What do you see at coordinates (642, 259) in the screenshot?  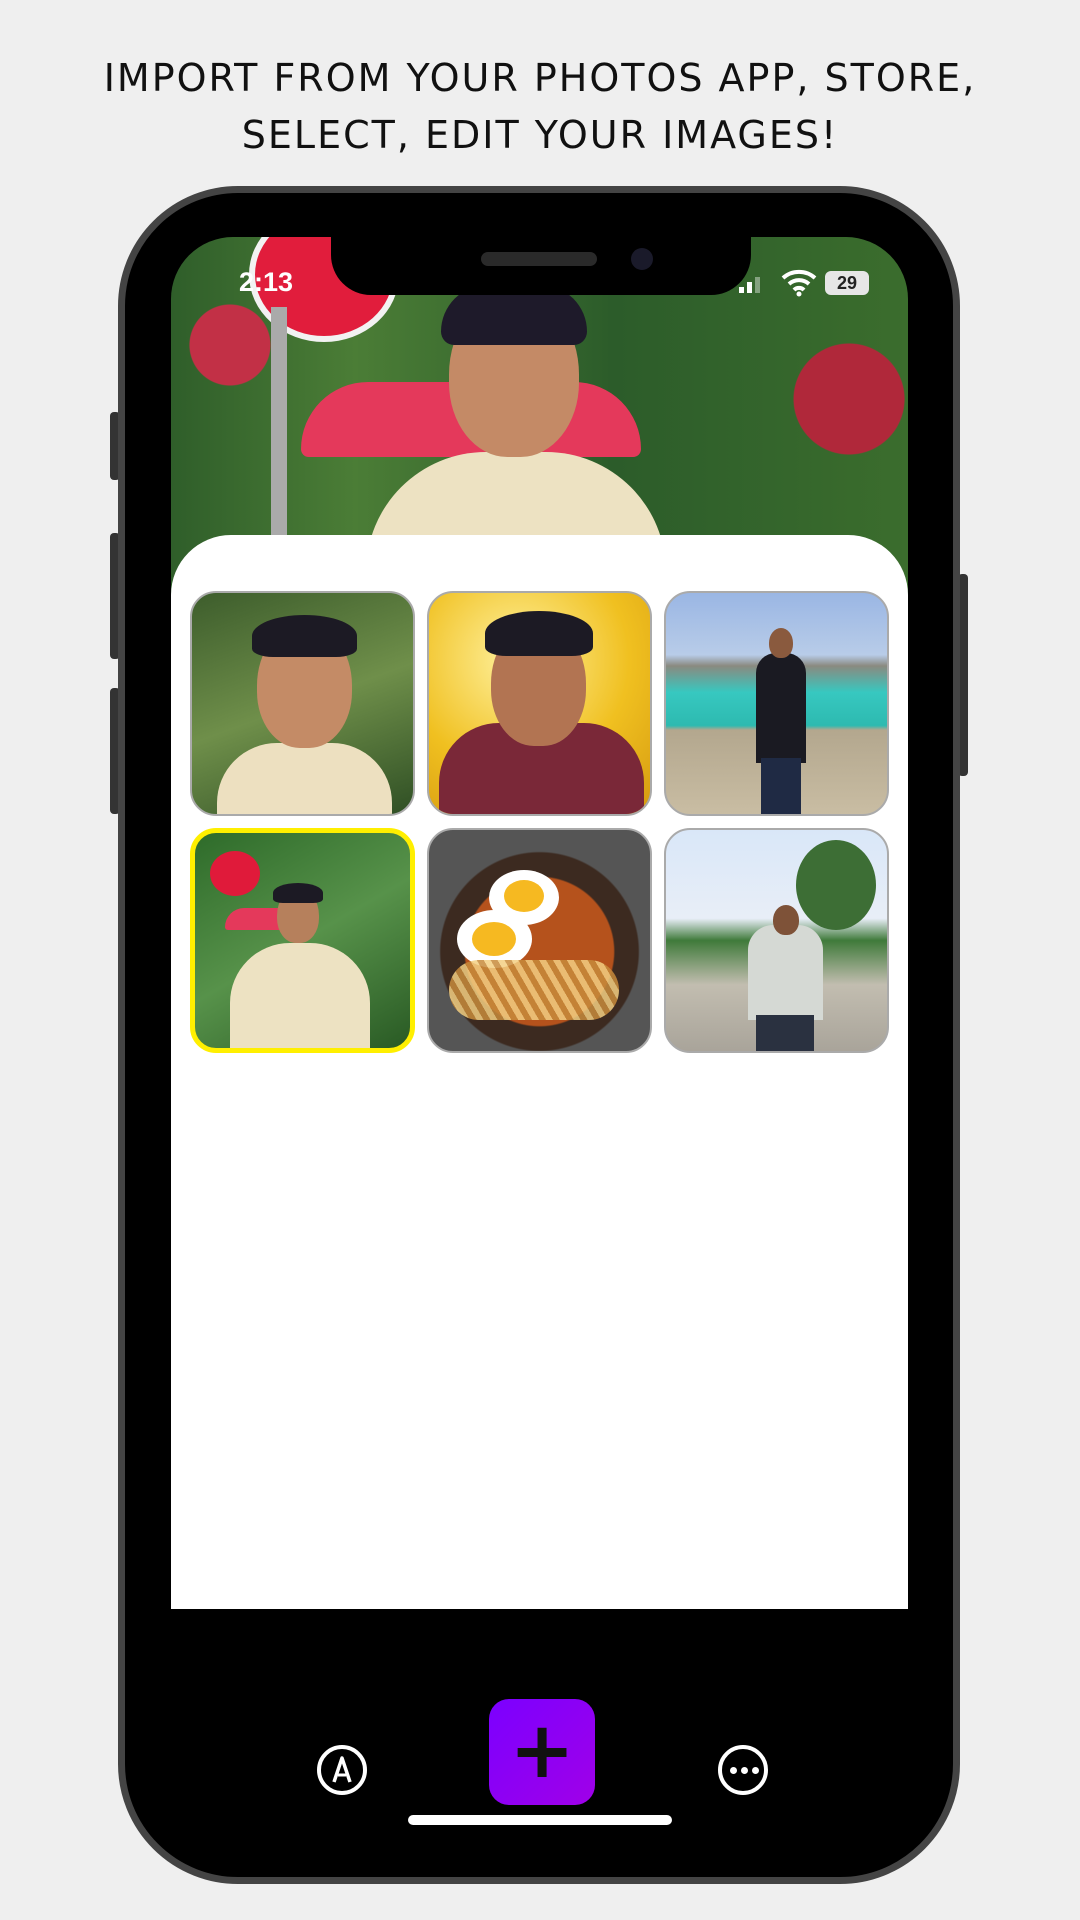 I see `front-camera` at bounding box center [642, 259].